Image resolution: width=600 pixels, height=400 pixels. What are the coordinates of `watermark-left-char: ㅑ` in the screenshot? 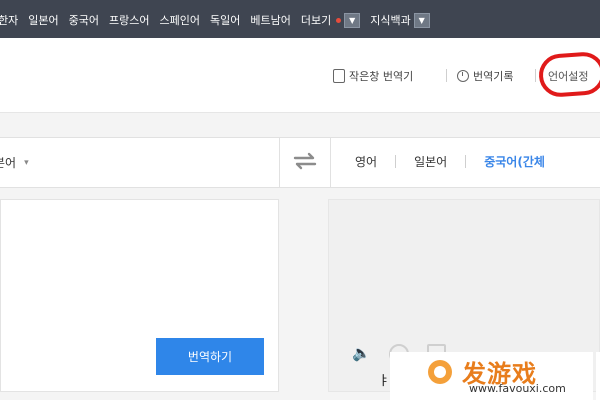 It's located at (384, 381).